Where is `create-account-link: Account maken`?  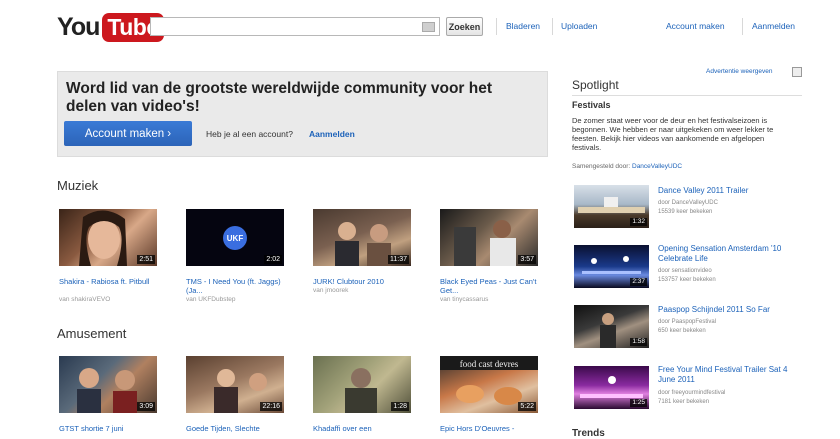
create-account-link: Account maken is located at coordinates (695, 26).